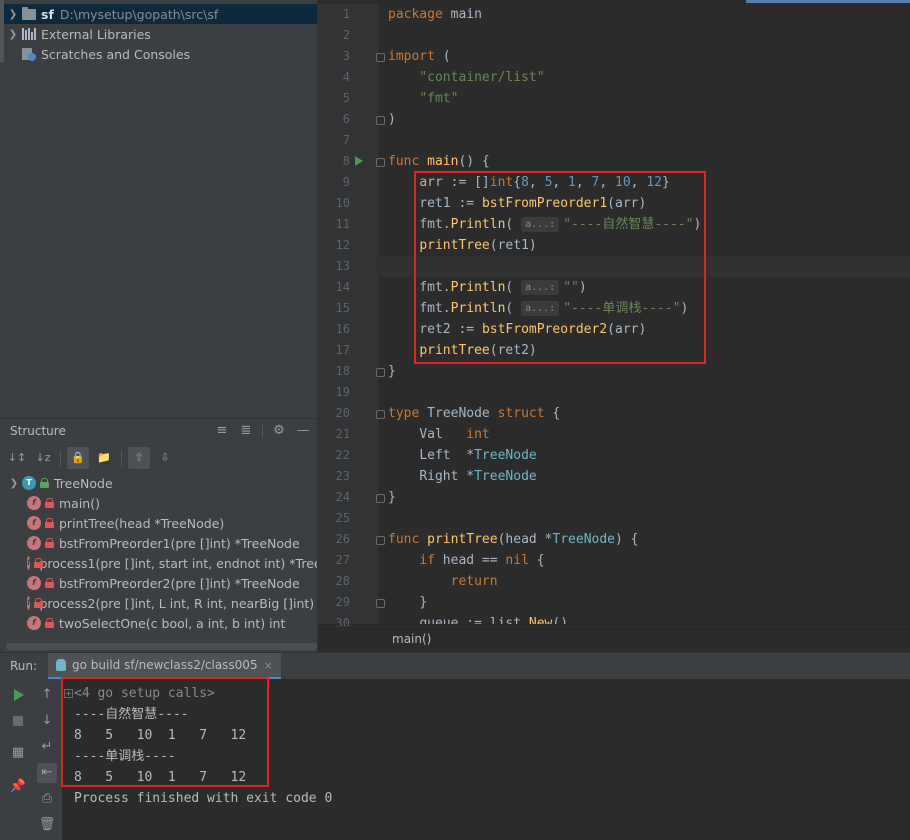  Describe the element at coordinates (116, 54) in the screenshot. I see `scratches-consoles-label: Scratches and Consoles` at that location.